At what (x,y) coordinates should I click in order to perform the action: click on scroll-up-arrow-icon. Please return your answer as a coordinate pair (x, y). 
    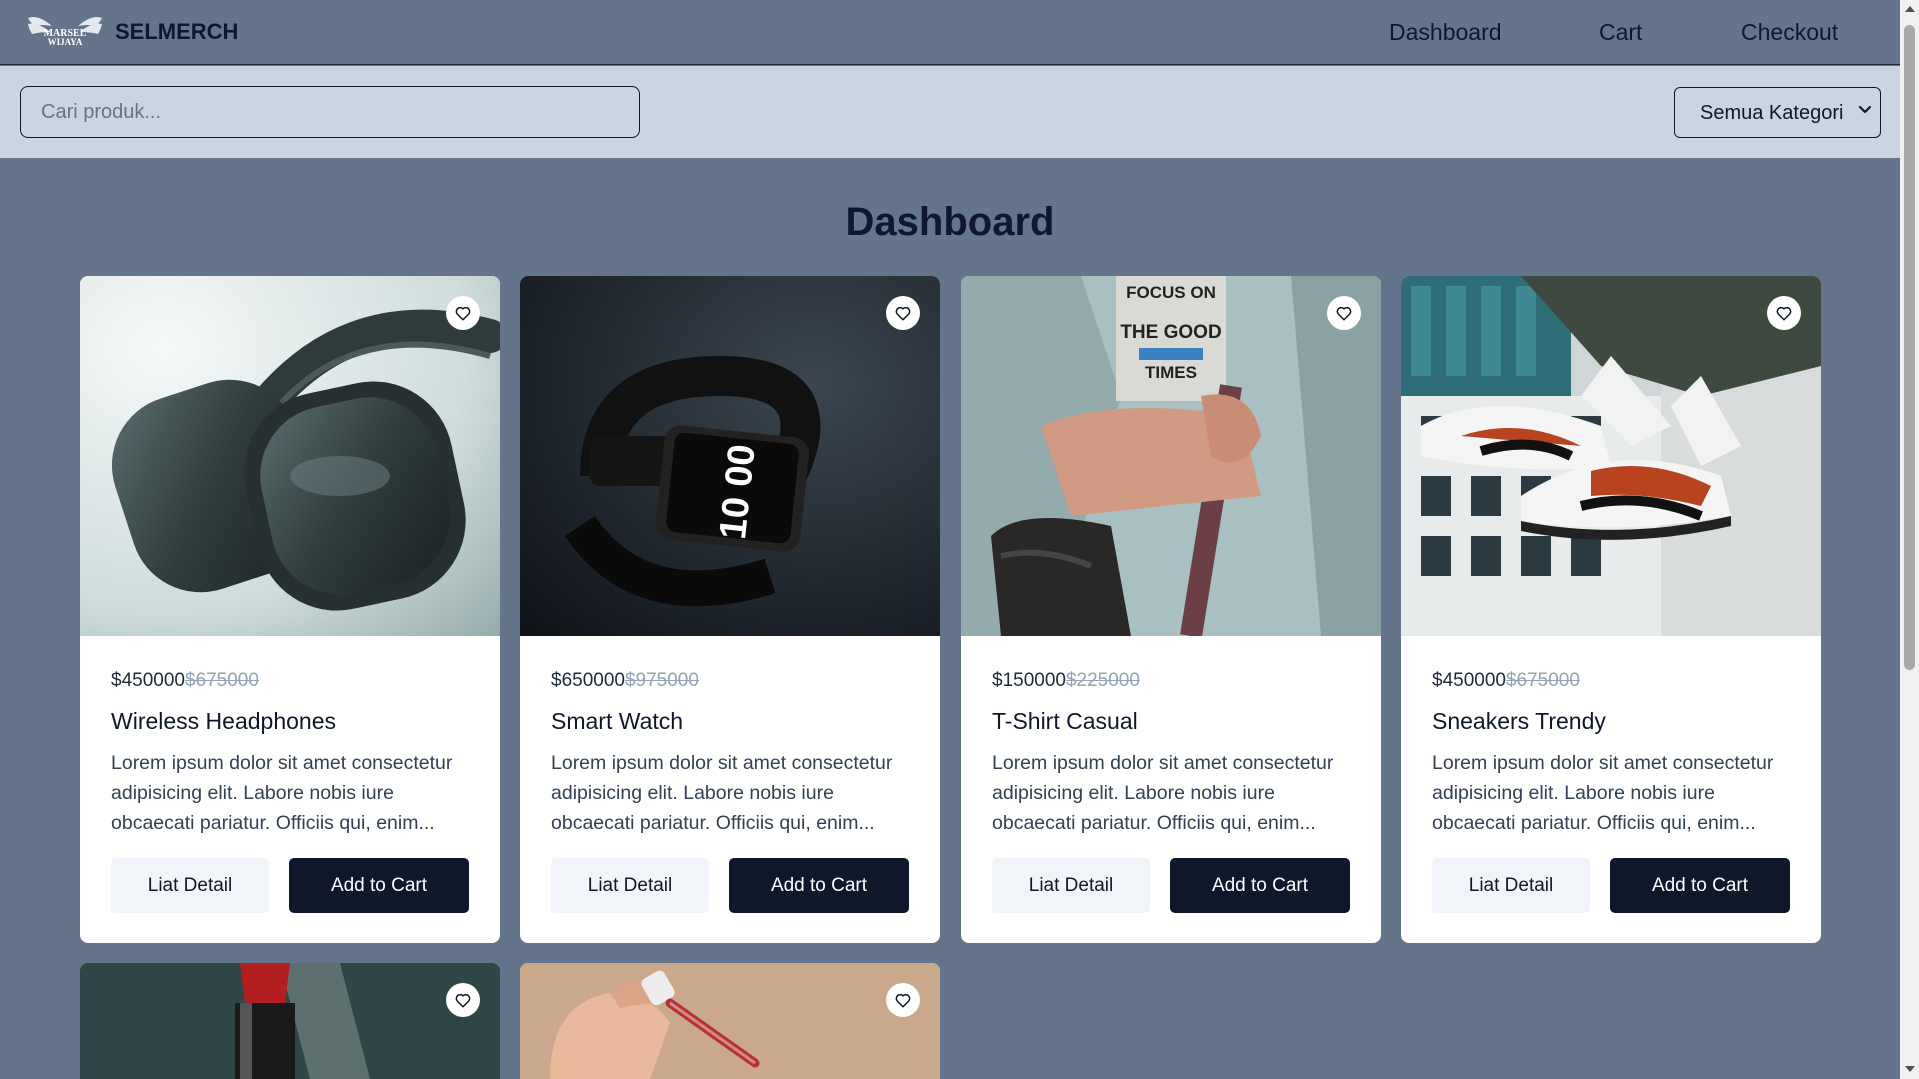
    Looking at the image, I should click on (1910, 9).